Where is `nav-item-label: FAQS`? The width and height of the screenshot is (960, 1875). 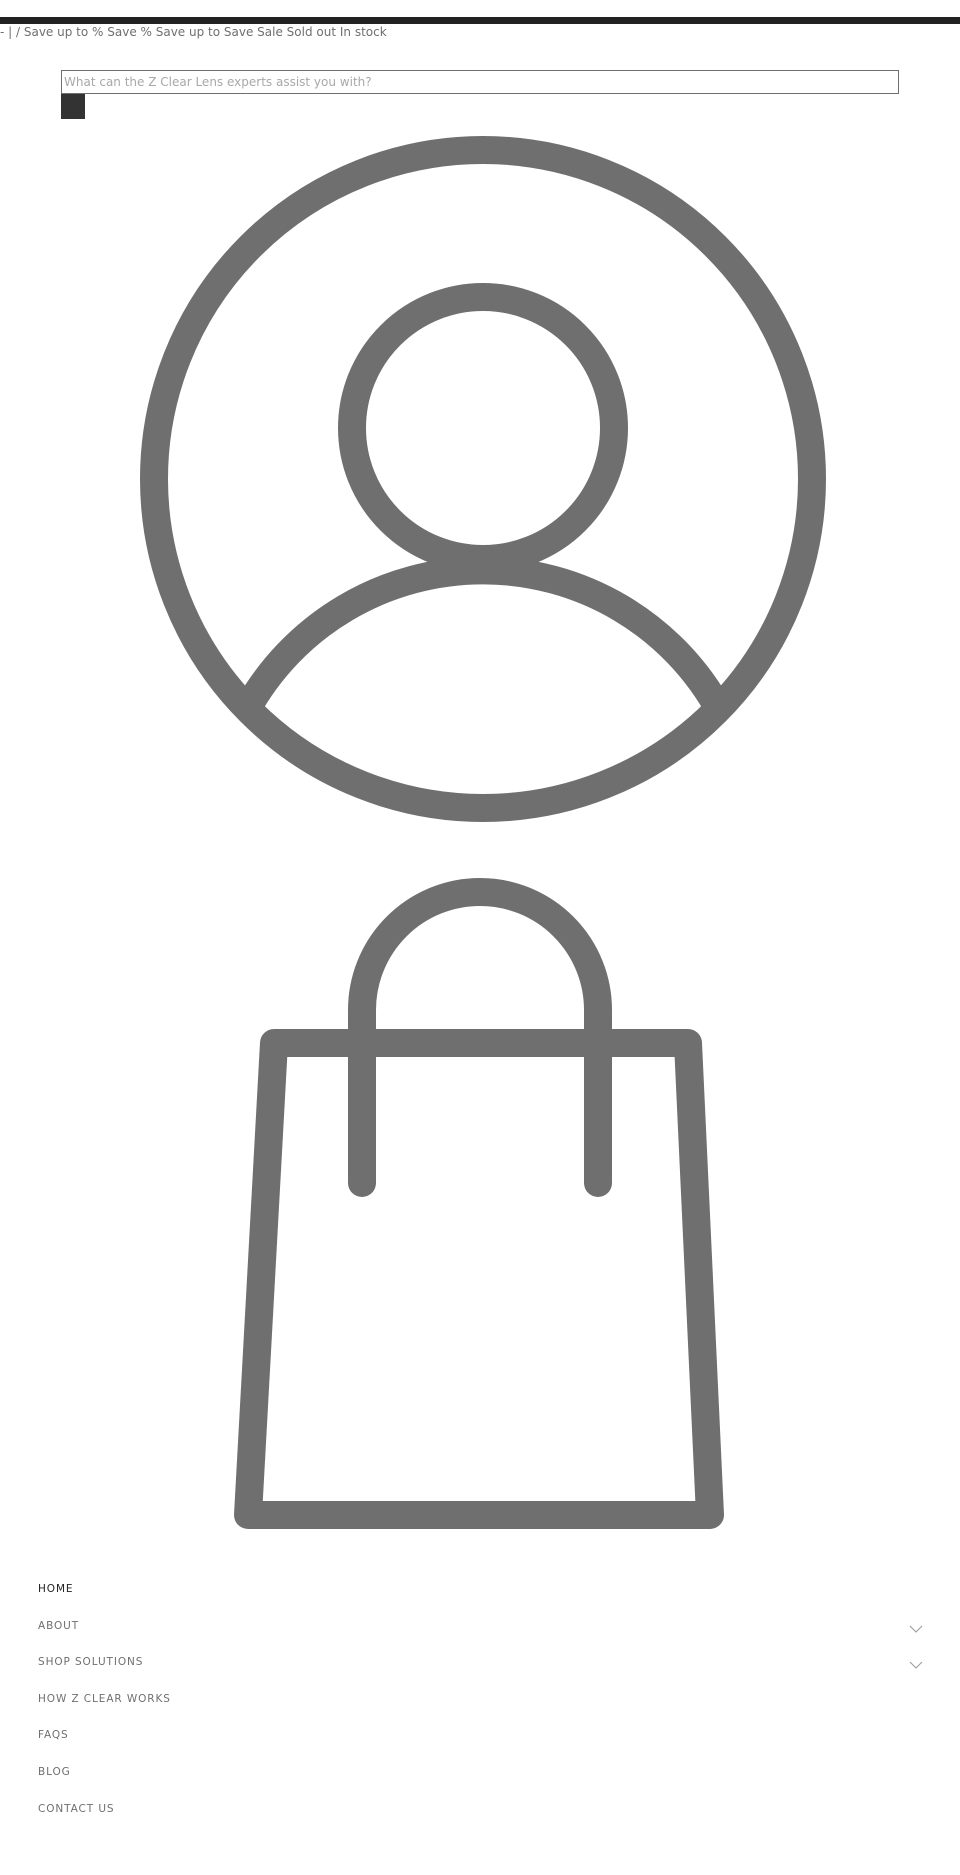 nav-item-label: FAQS is located at coordinates (53, 1735).